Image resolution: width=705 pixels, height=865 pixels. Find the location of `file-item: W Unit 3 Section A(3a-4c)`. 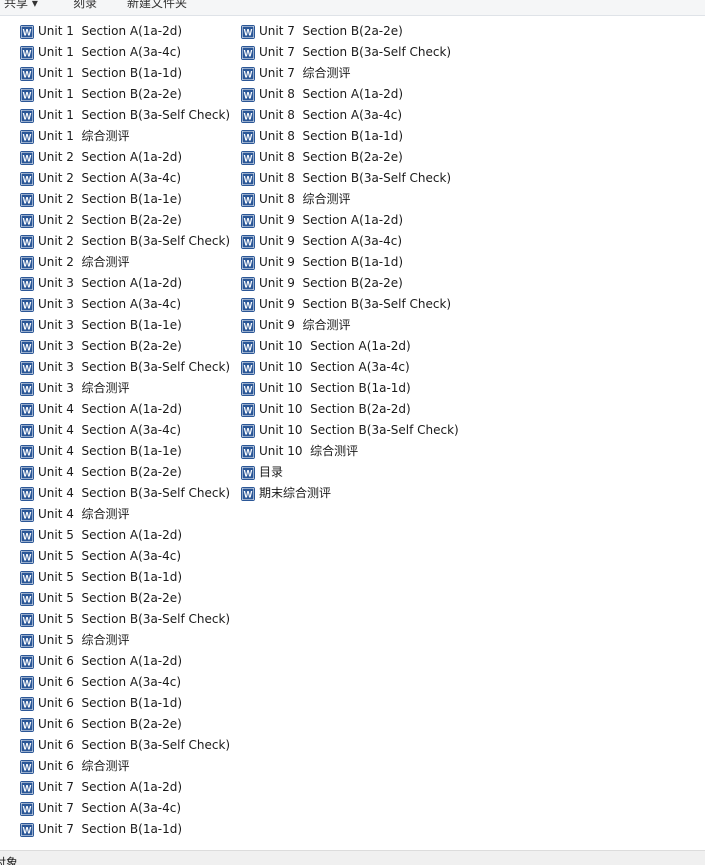

file-item: W Unit 3 Section A(3a-4c) is located at coordinates (125, 304).